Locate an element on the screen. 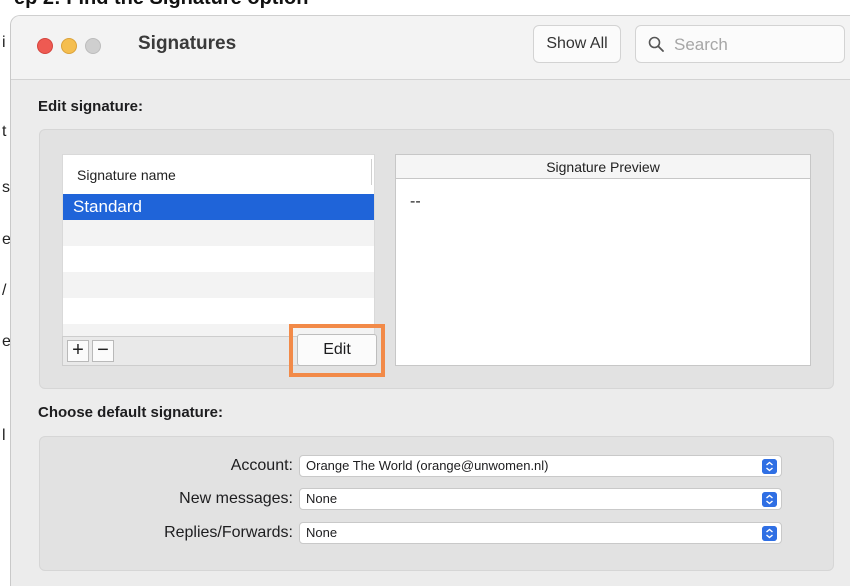 This screenshot has height=586, width=850. background-heading: ep 2: Find the Signature option is located at coordinates (161, 4).